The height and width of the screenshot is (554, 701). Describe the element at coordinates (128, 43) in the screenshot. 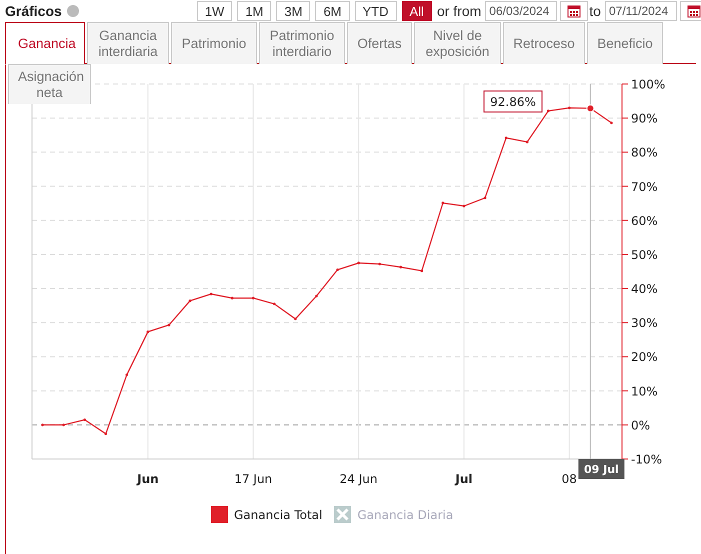

I see `tab: Ganancia interdiaria` at that location.